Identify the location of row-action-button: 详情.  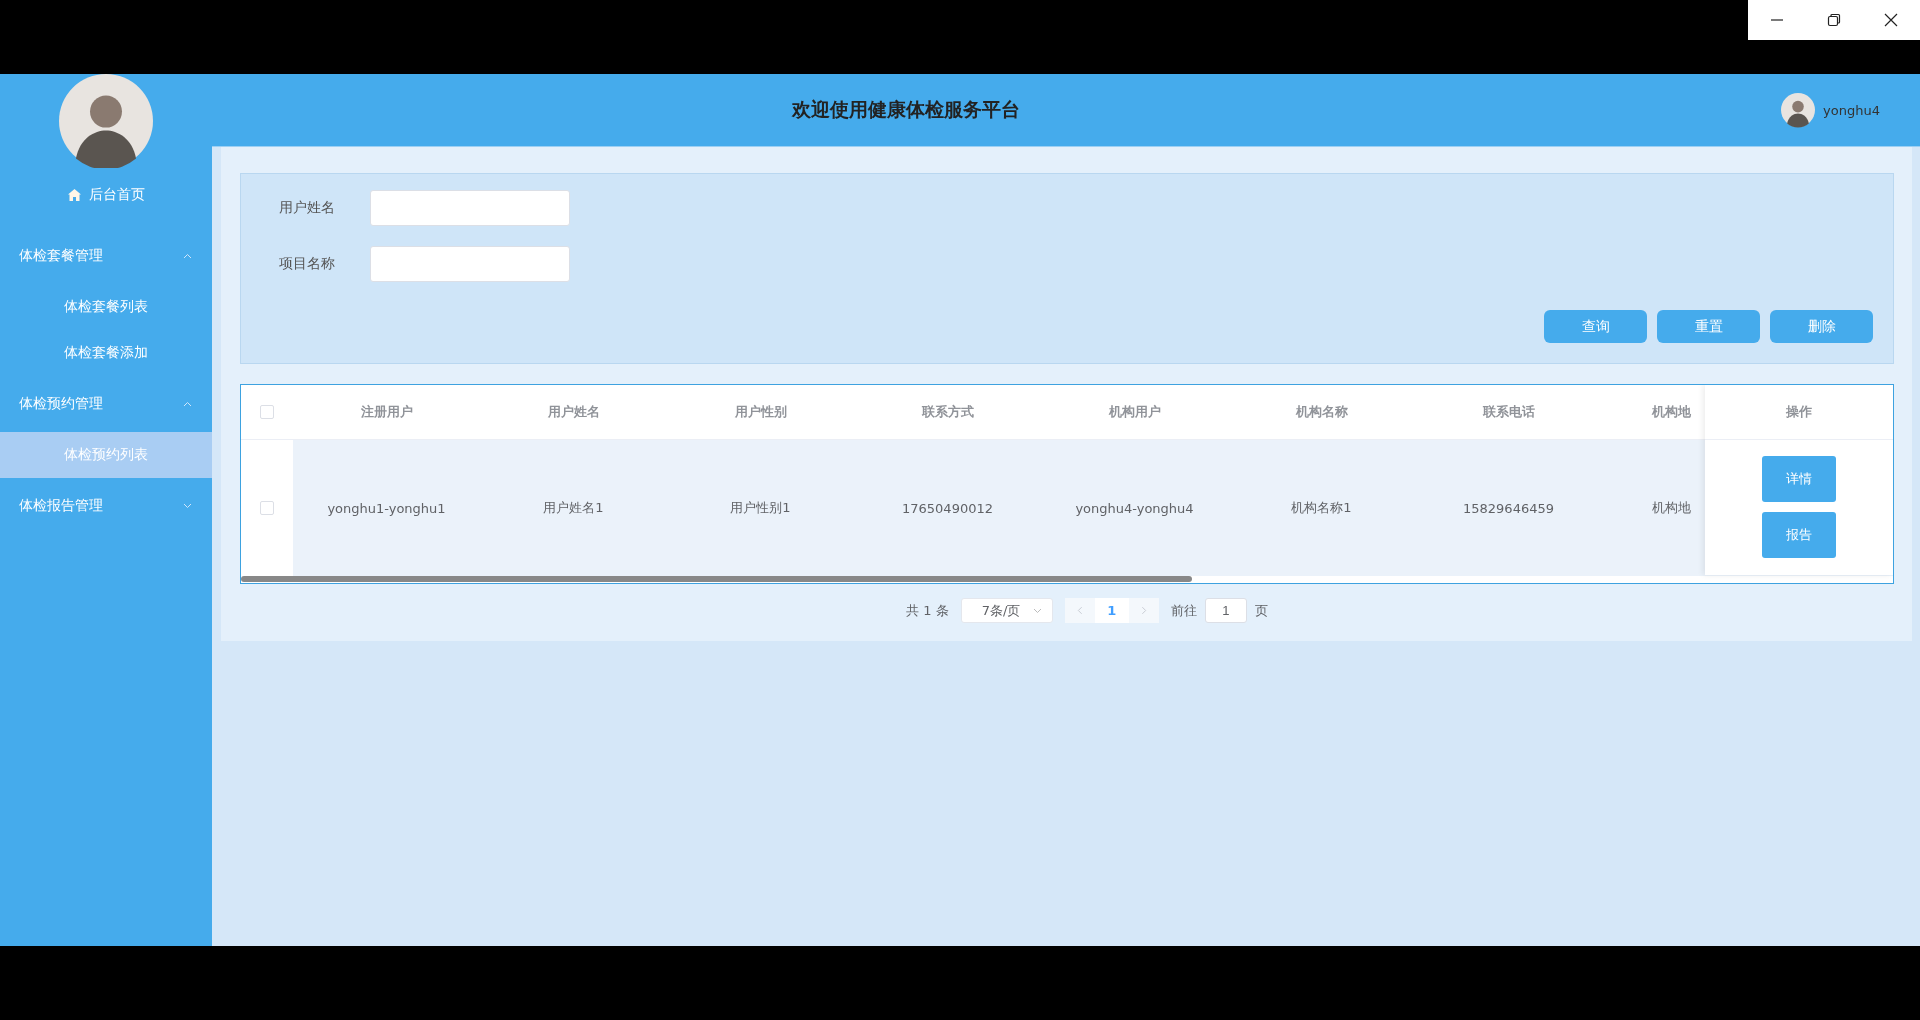
(1799, 479).